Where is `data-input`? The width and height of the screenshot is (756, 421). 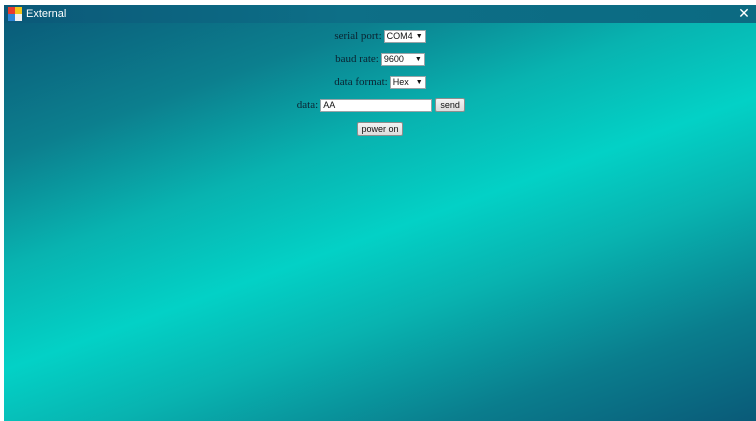 data-input is located at coordinates (376, 105).